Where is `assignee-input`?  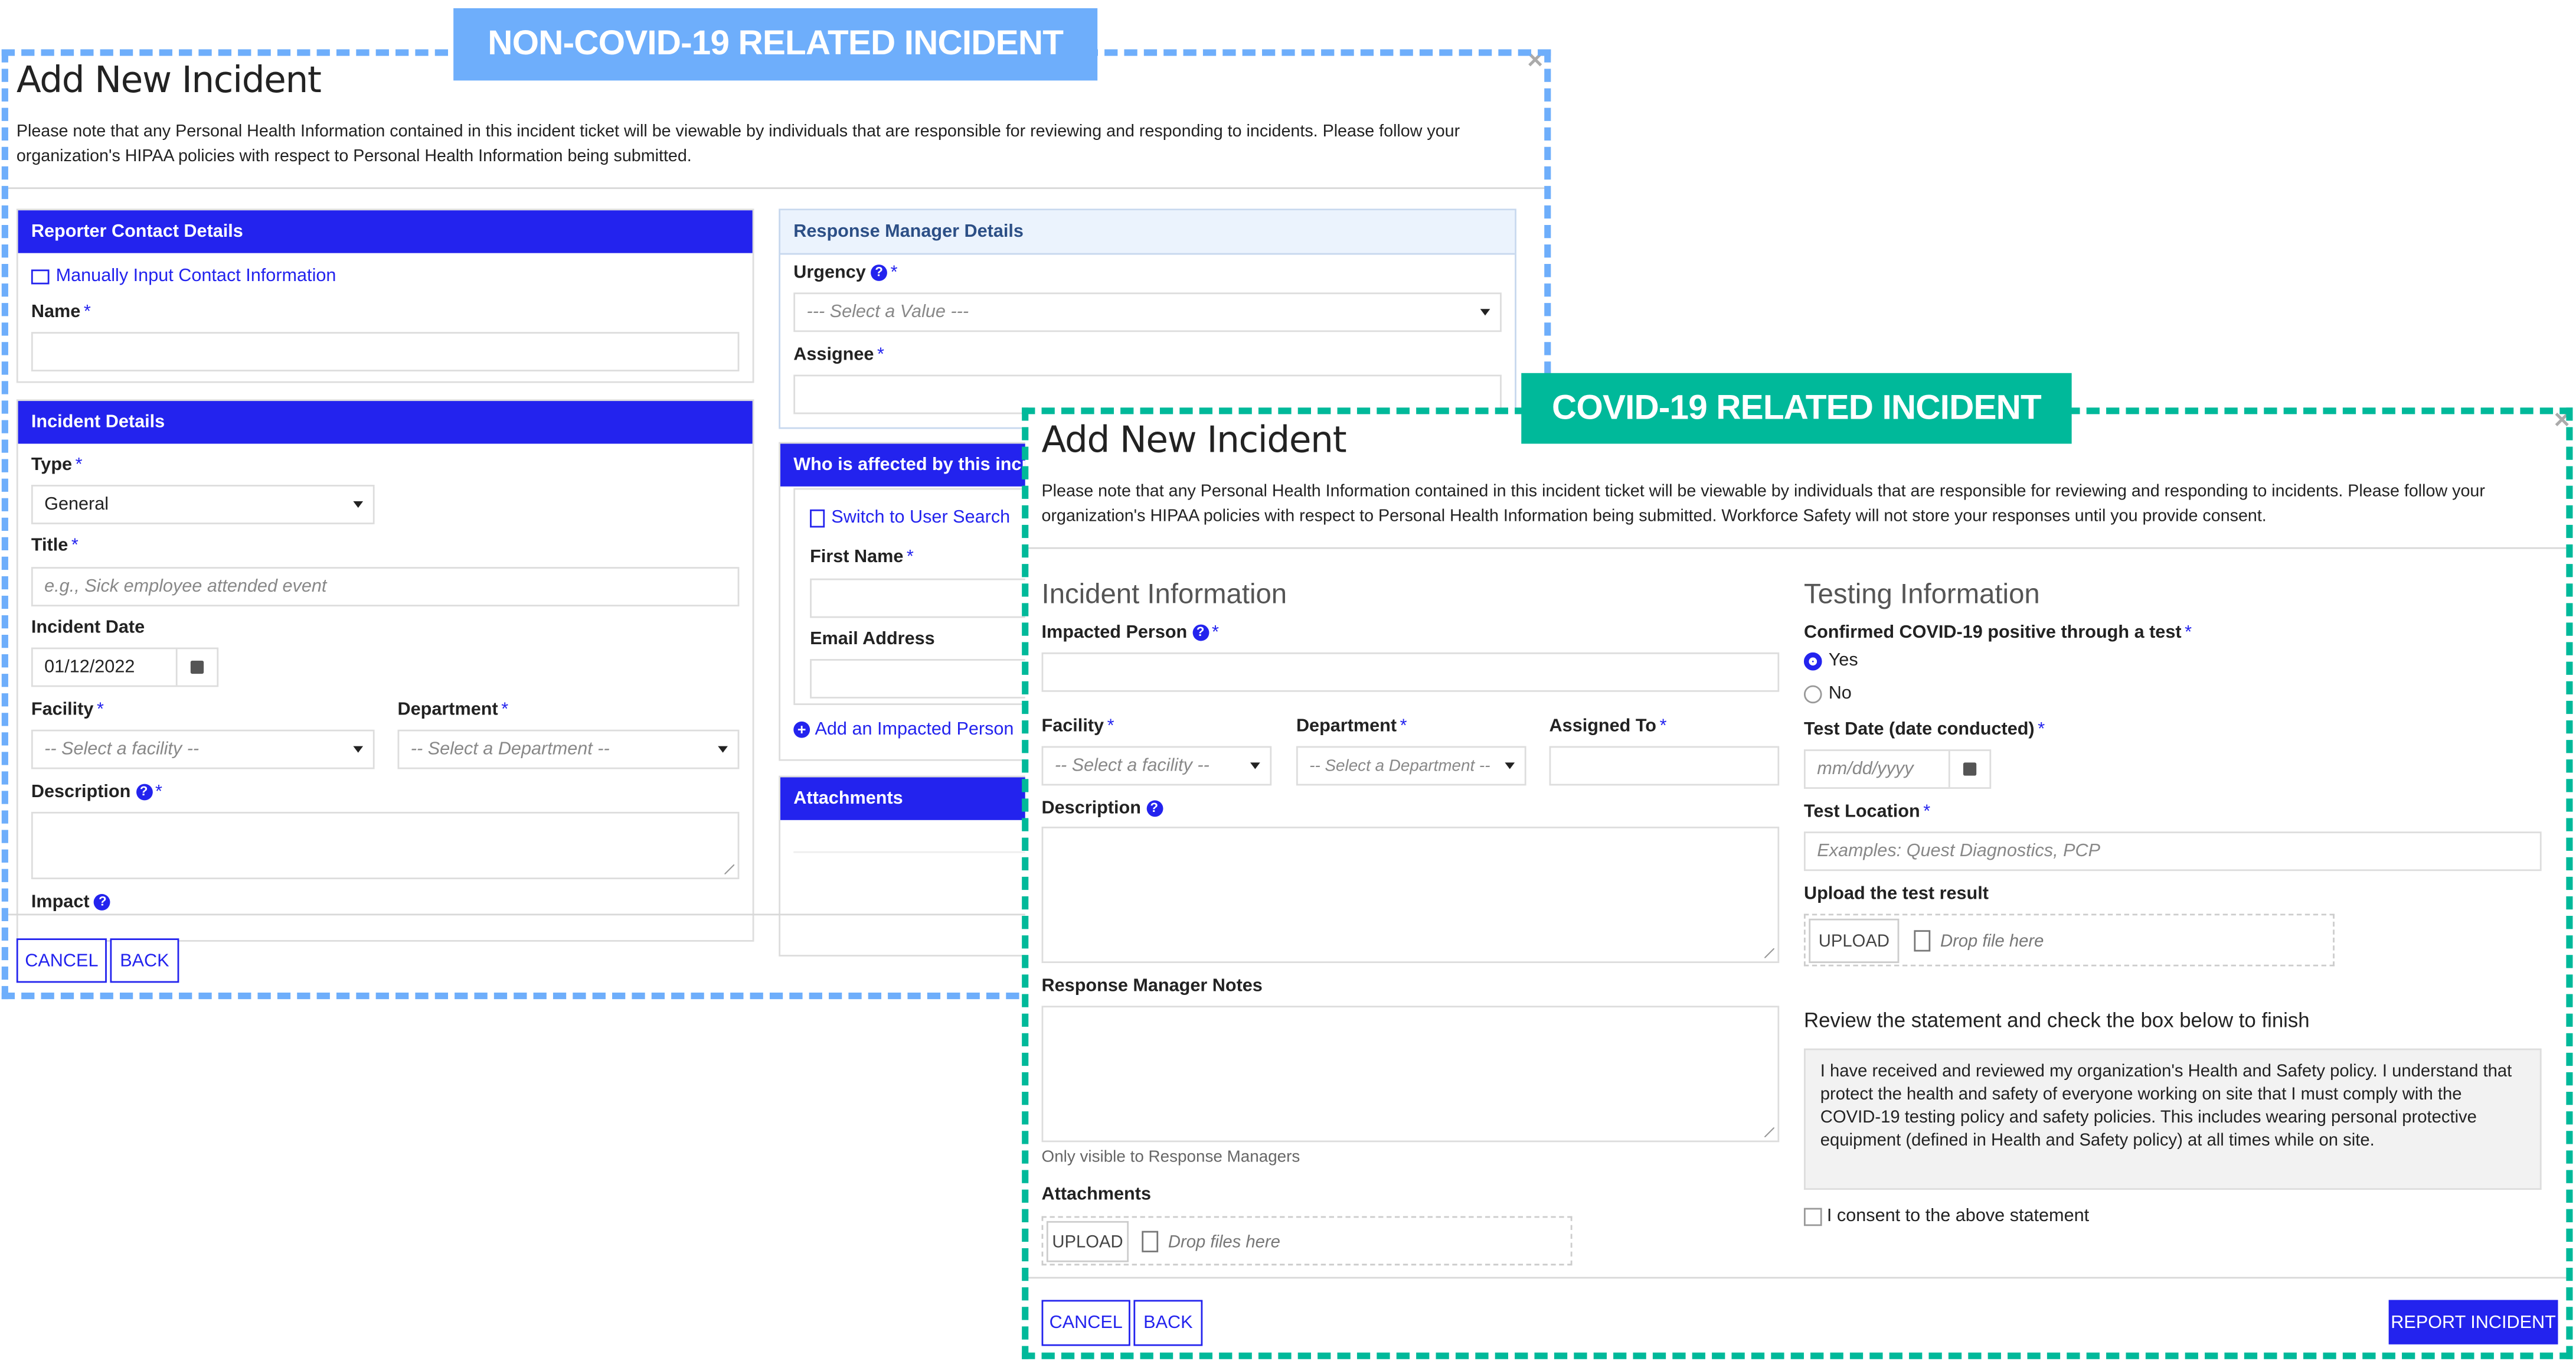
assignee-input is located at coordinates (1147, 394).